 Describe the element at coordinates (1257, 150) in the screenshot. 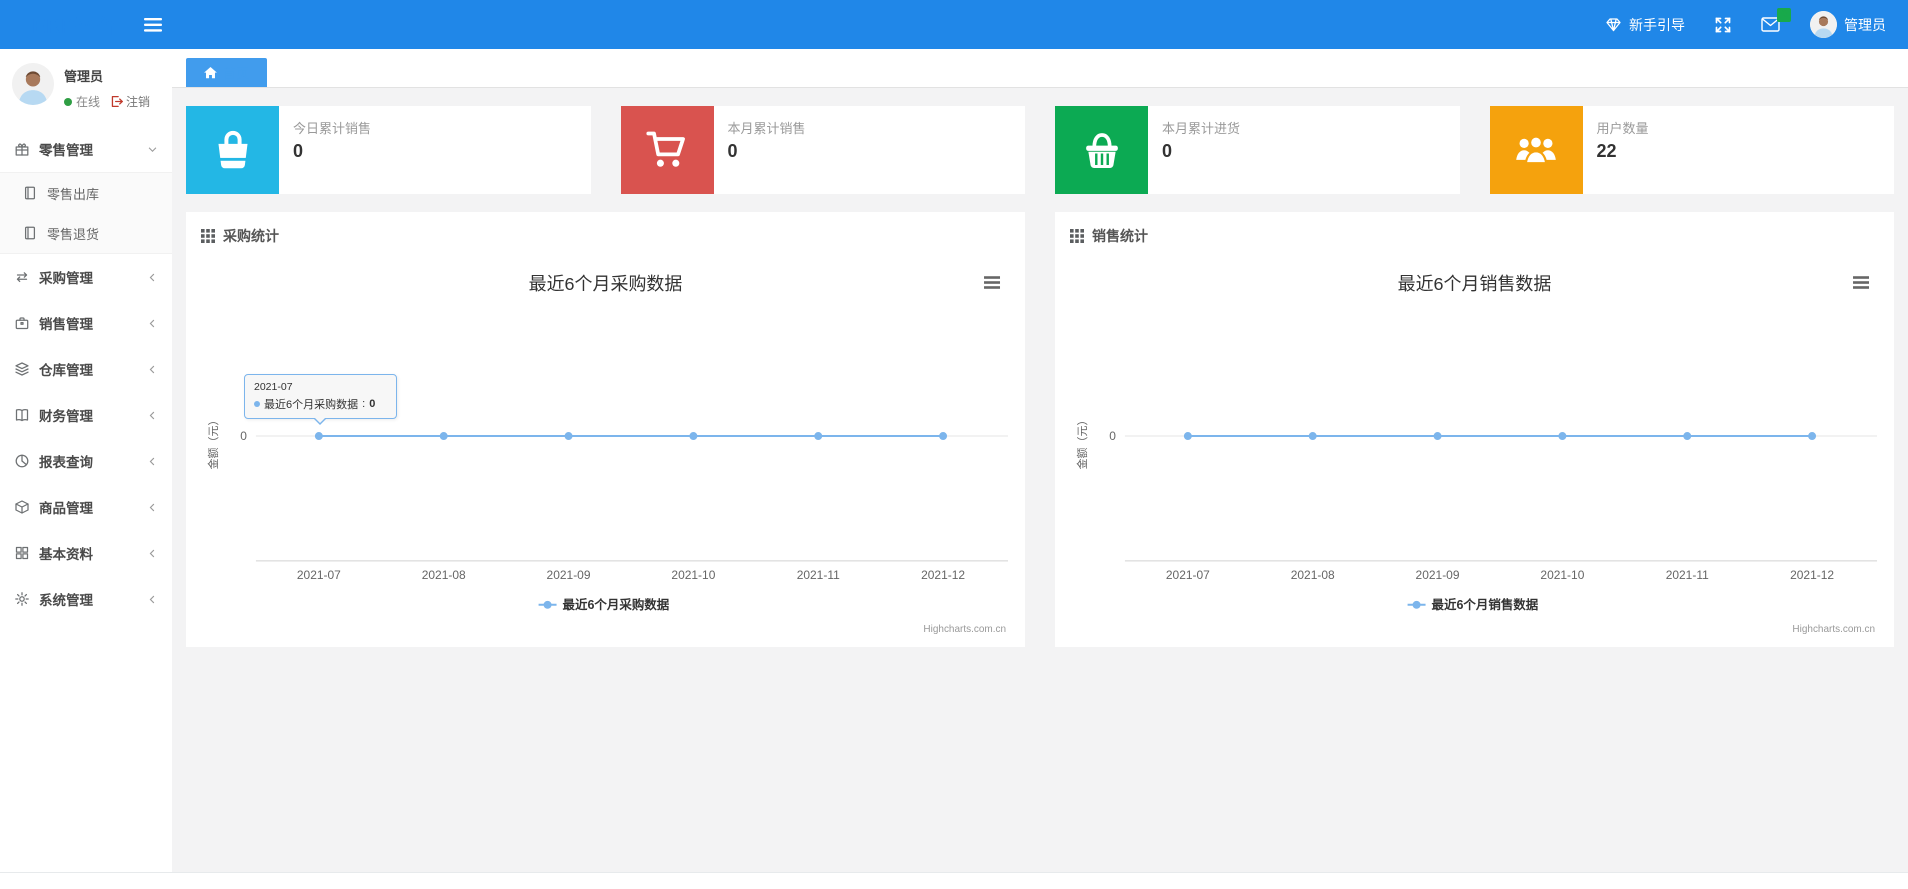

I see `stat-card-month-purchase: 本月累计进货 0` at that location.